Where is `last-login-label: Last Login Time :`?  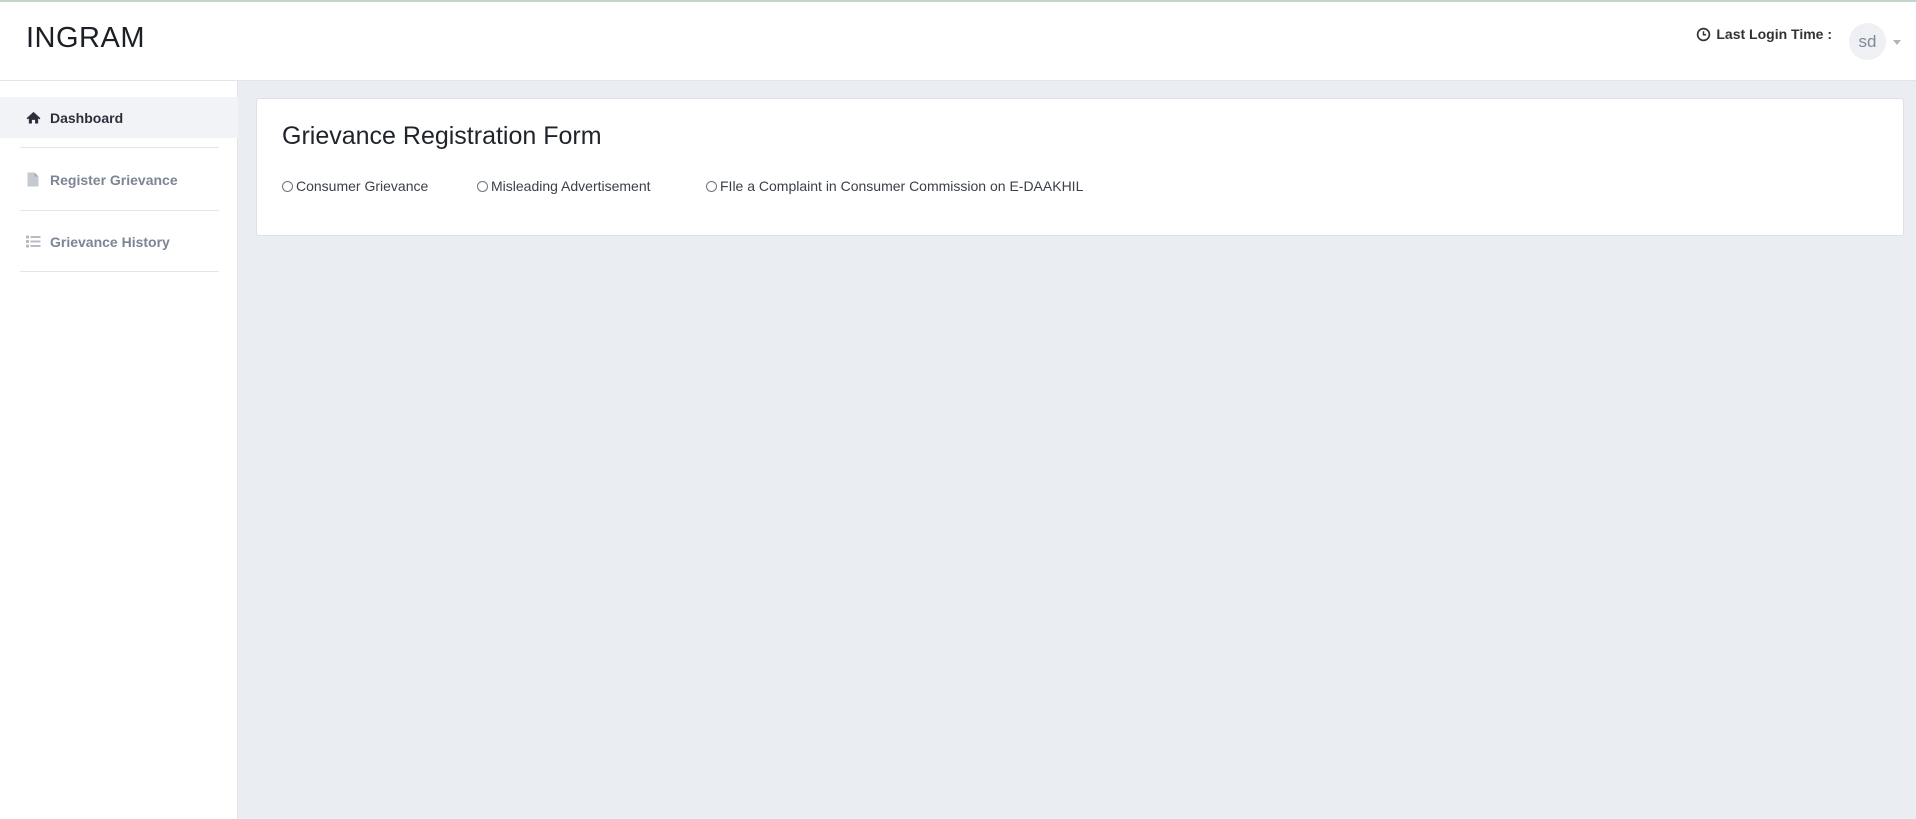 last-login-label: Last Login Time : is located at coordinates (1774, 34).